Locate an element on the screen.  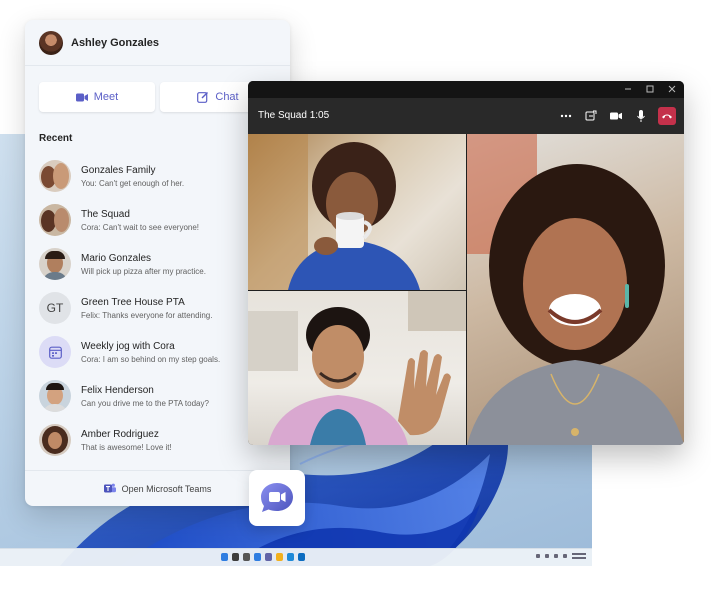
taskbar is located at coordinates (296, 557).